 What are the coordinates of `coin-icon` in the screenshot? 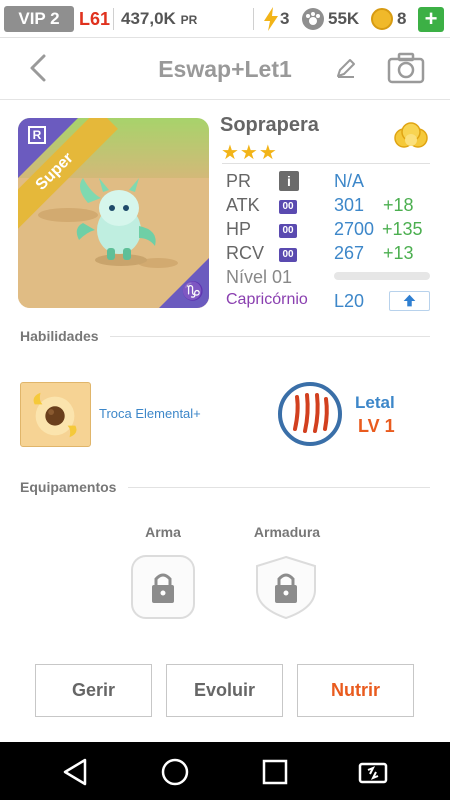 It's located at (382, 19).